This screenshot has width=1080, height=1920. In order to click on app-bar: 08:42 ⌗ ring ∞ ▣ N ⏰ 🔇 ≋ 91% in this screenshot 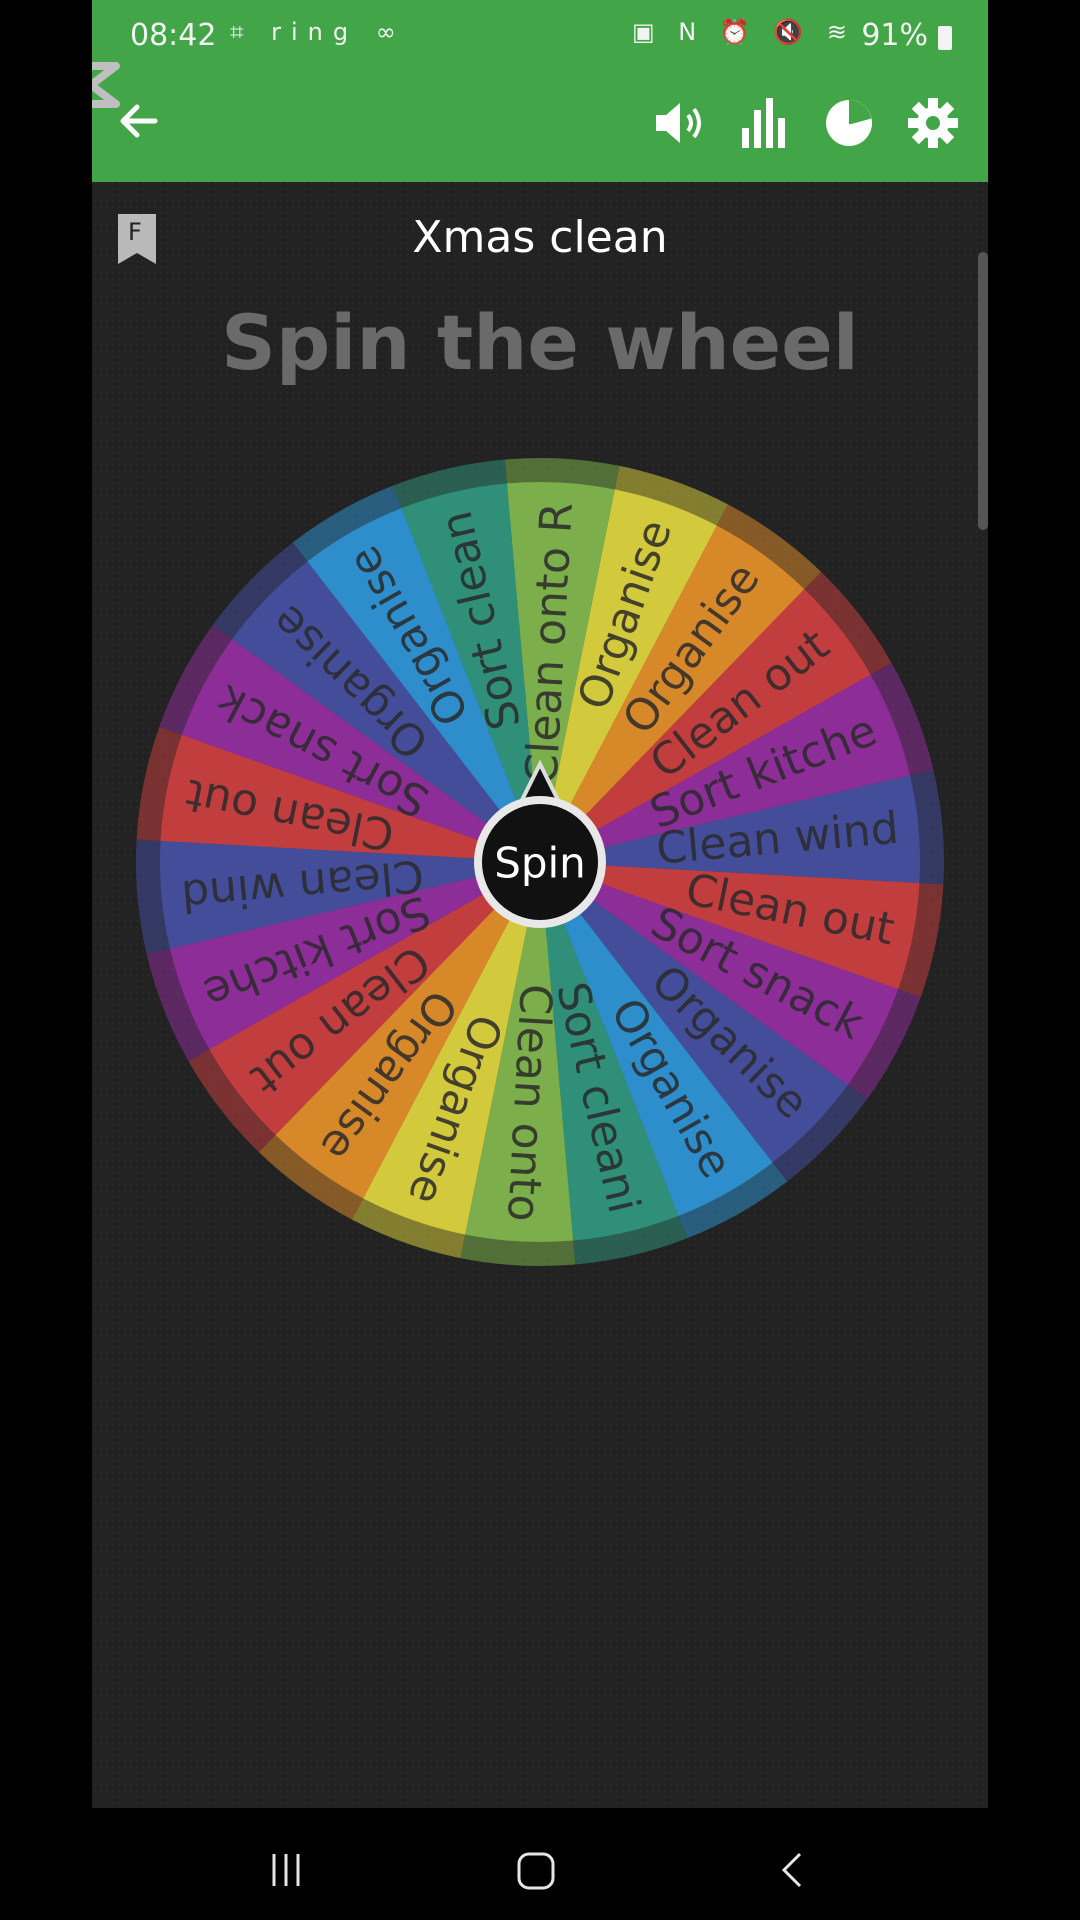, I will do `click(540, 91)`.